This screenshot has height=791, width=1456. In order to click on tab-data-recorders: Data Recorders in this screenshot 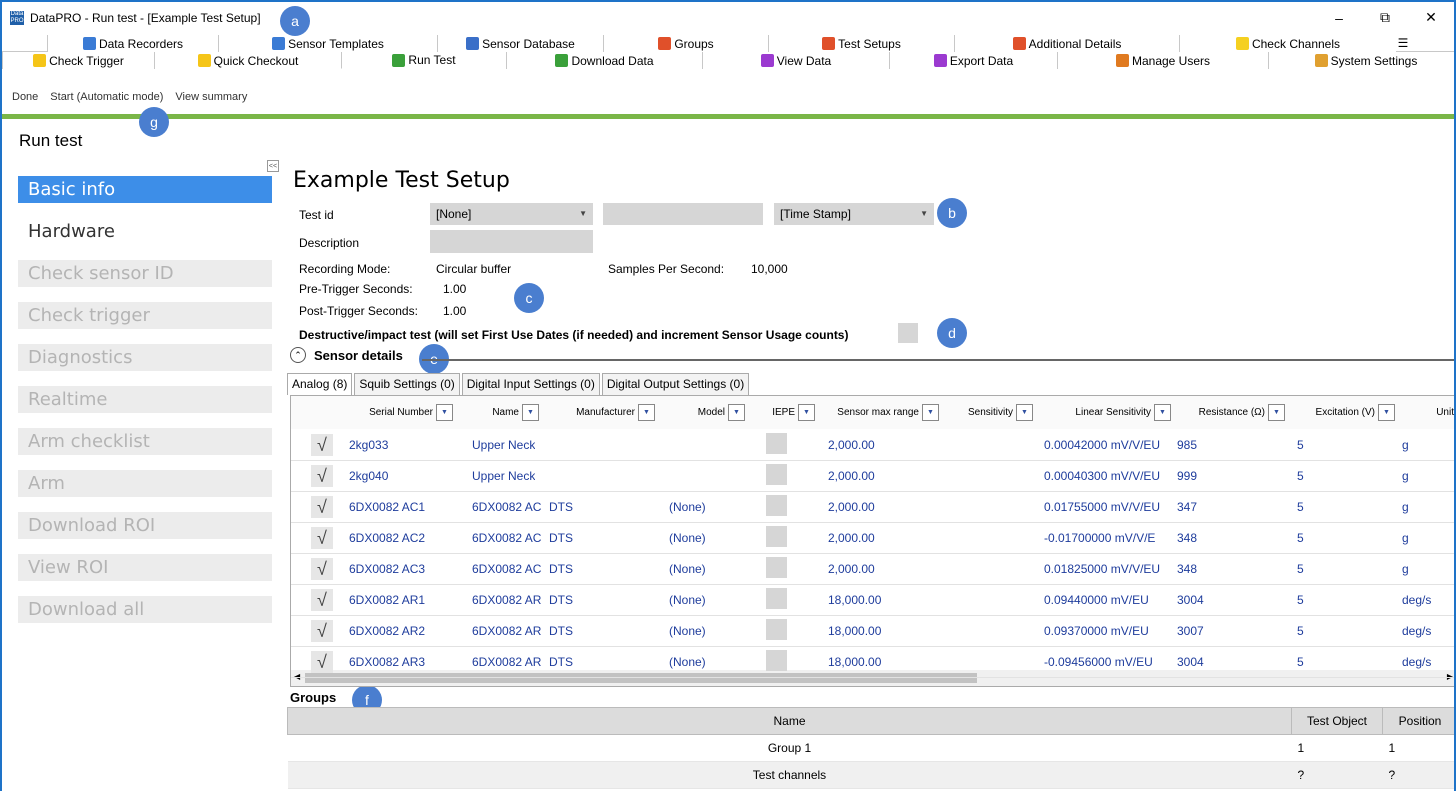, I will do `click(132, 43)`.